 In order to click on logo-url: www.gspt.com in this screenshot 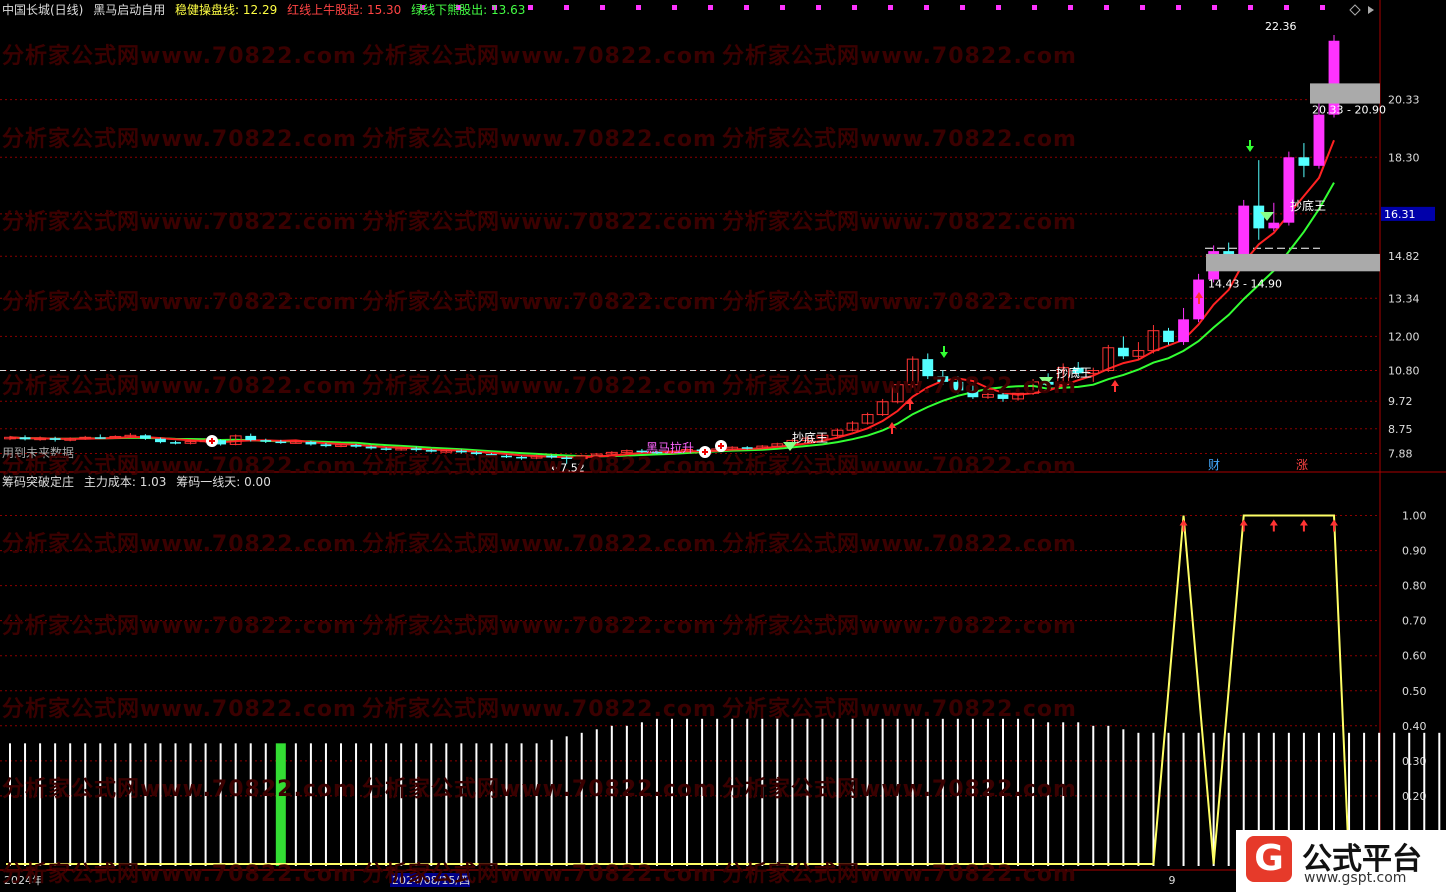, I will do `click(1355, 878)`.